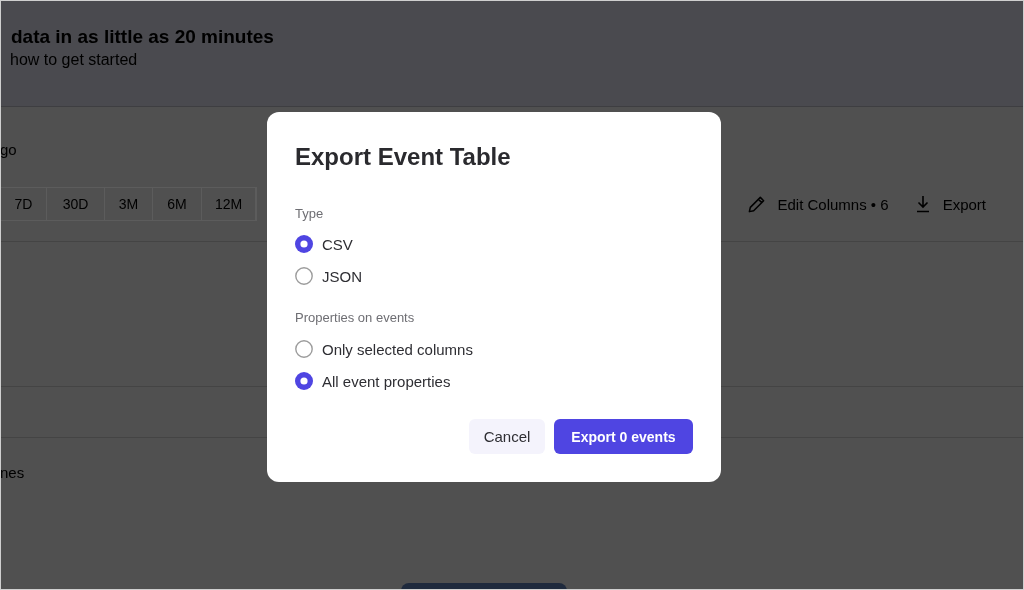  Describe the element at coordinates (328, 276) in the screenshot. I see `radio-option: JSON` at that location.